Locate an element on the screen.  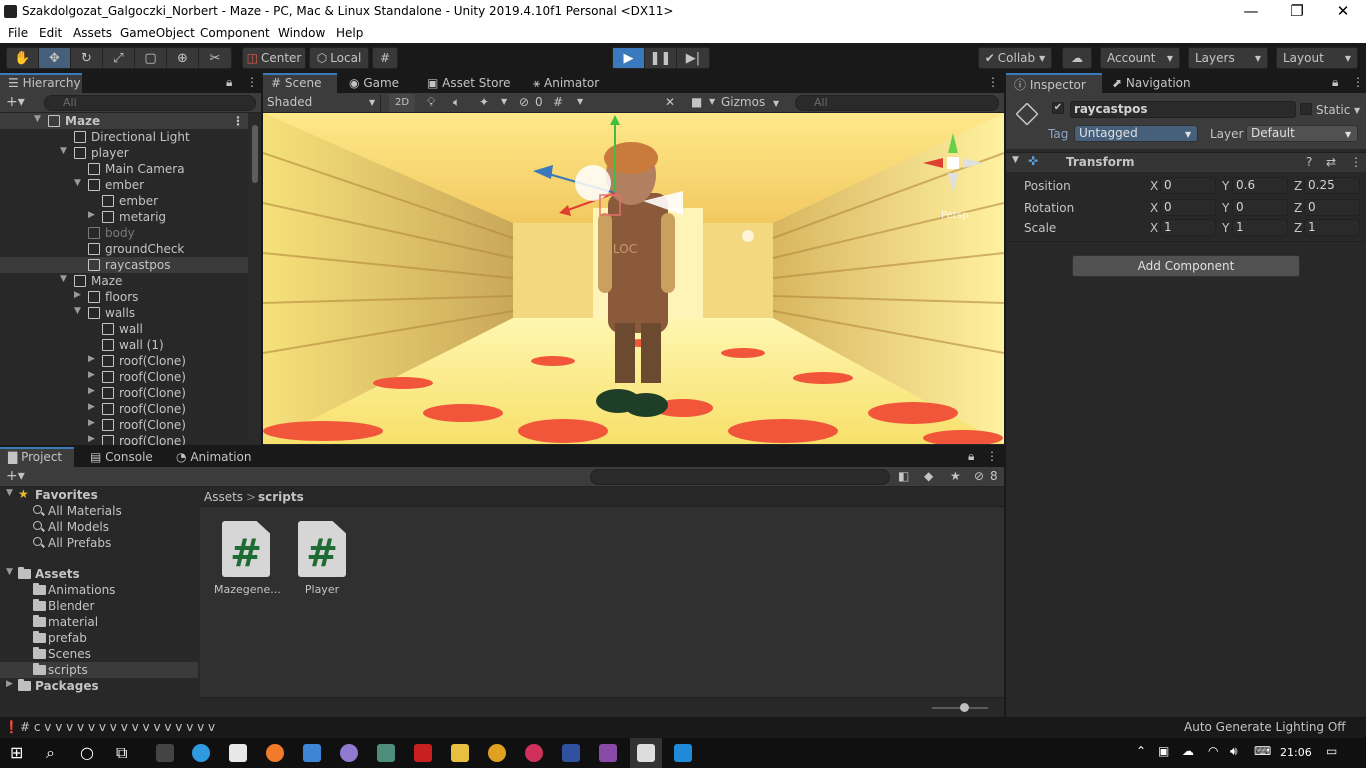
volume-icon: 🔊︎ is located at coordinates (1234, 751).